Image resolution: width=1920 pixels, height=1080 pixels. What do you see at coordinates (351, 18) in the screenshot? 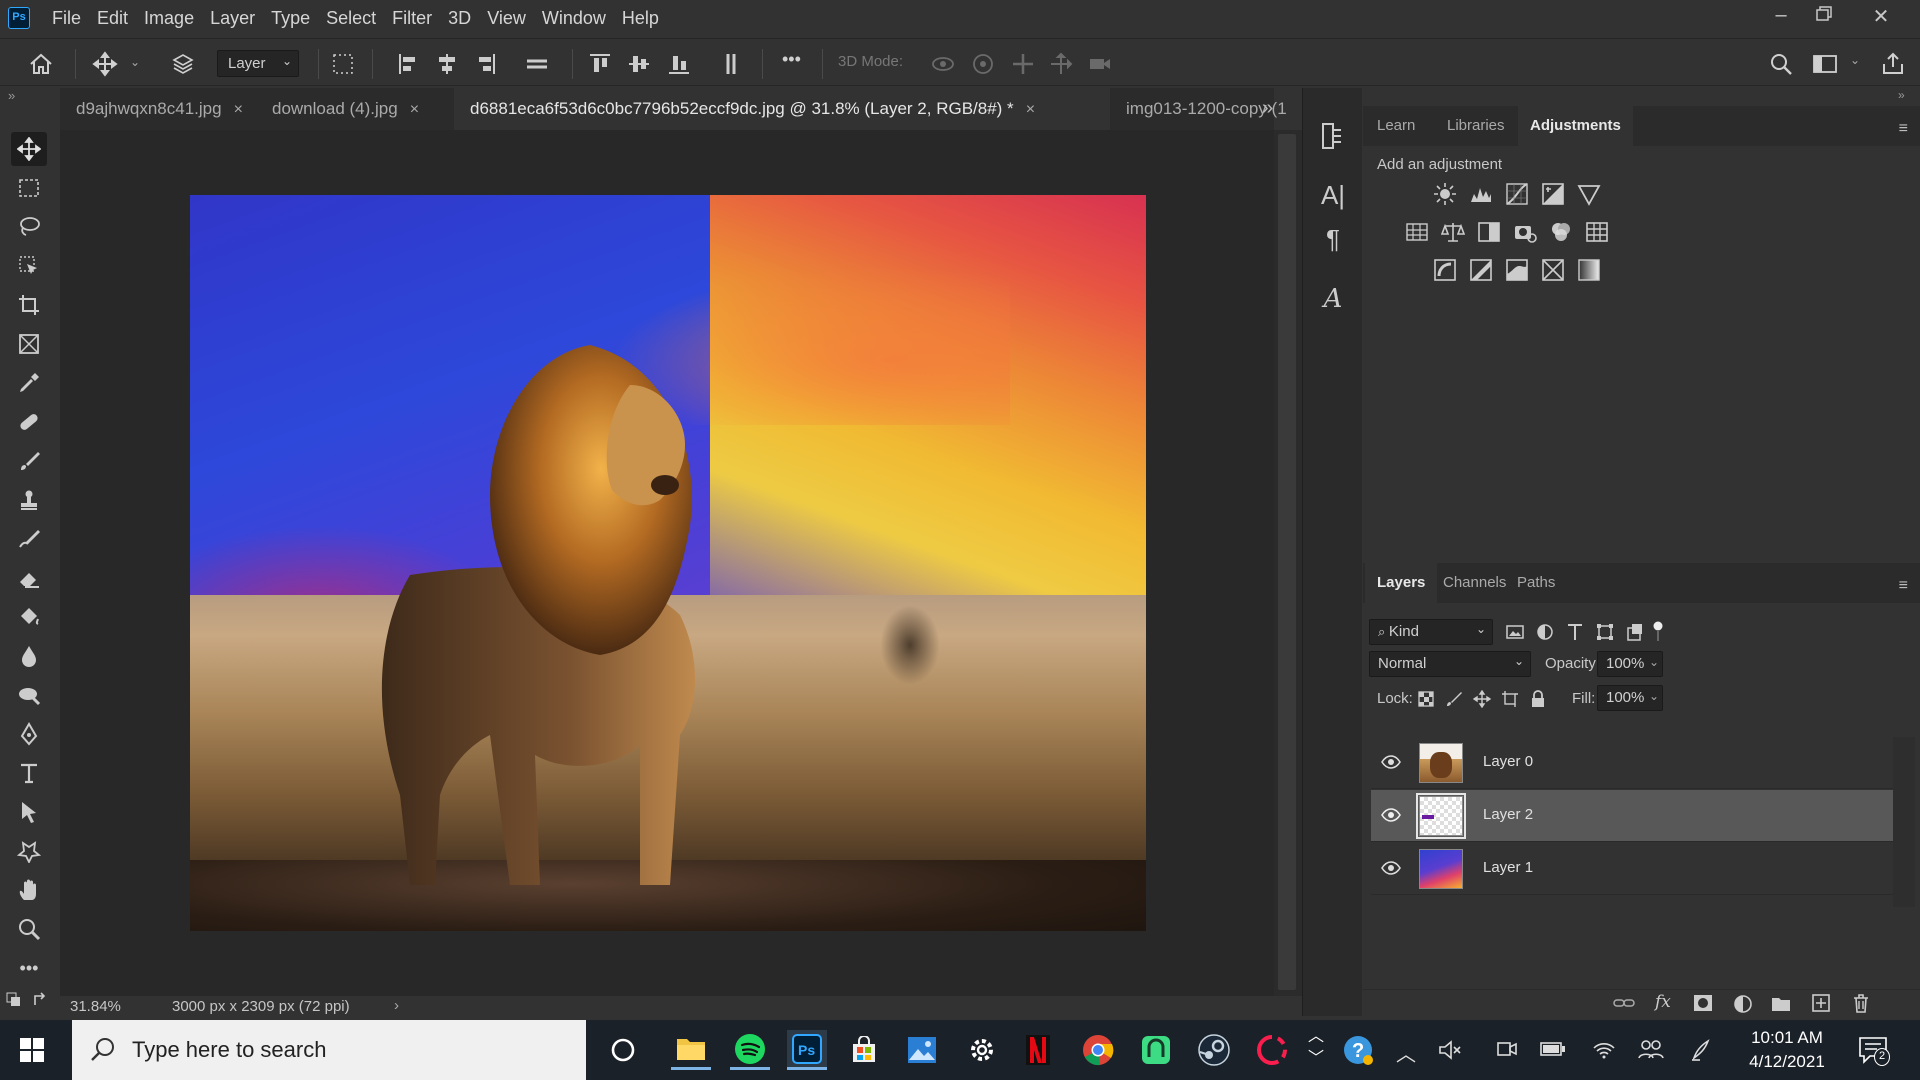
I see `menu-select: Select` at bounding box center [351, 18].